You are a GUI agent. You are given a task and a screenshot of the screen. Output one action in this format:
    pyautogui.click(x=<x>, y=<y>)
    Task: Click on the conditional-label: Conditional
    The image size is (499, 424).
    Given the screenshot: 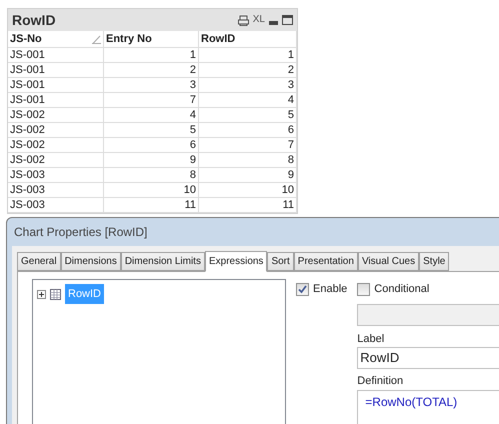 What is the action you would take?
    pyautogui.click(x=402, y=289)
    